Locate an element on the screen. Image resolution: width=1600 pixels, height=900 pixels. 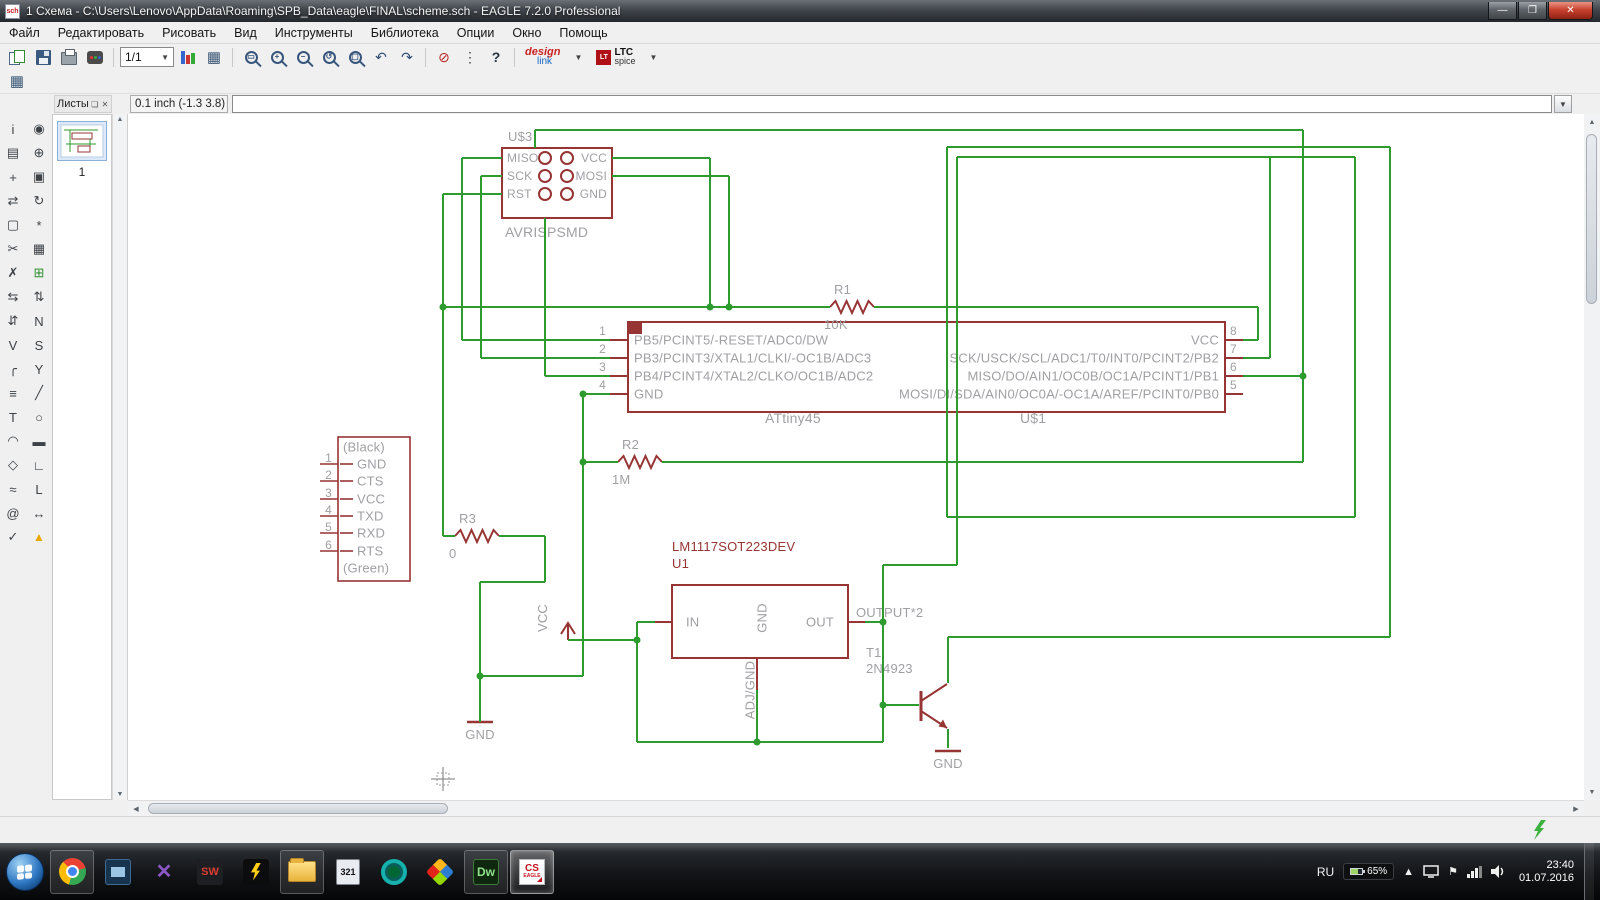
panel-close-button: ✕ is located at coordinates (105, 104).